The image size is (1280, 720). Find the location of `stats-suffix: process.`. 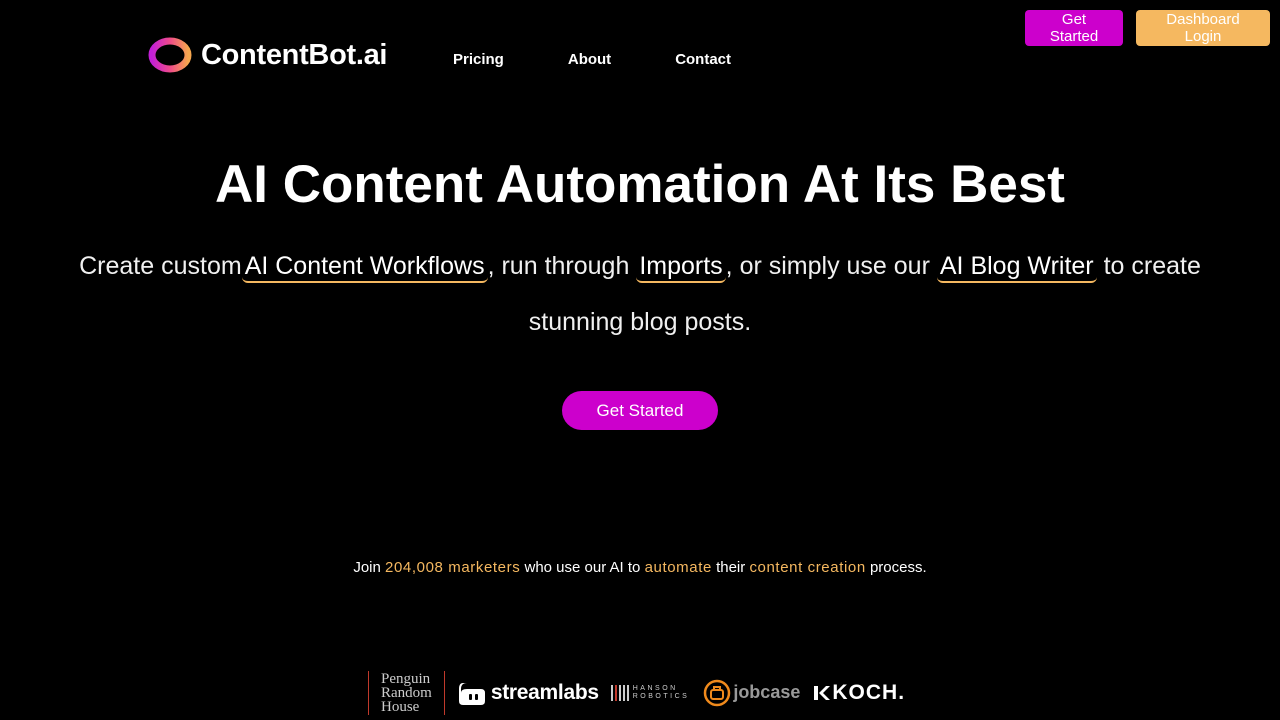

stats-suffix: process. is located at coordinates (898, 567).